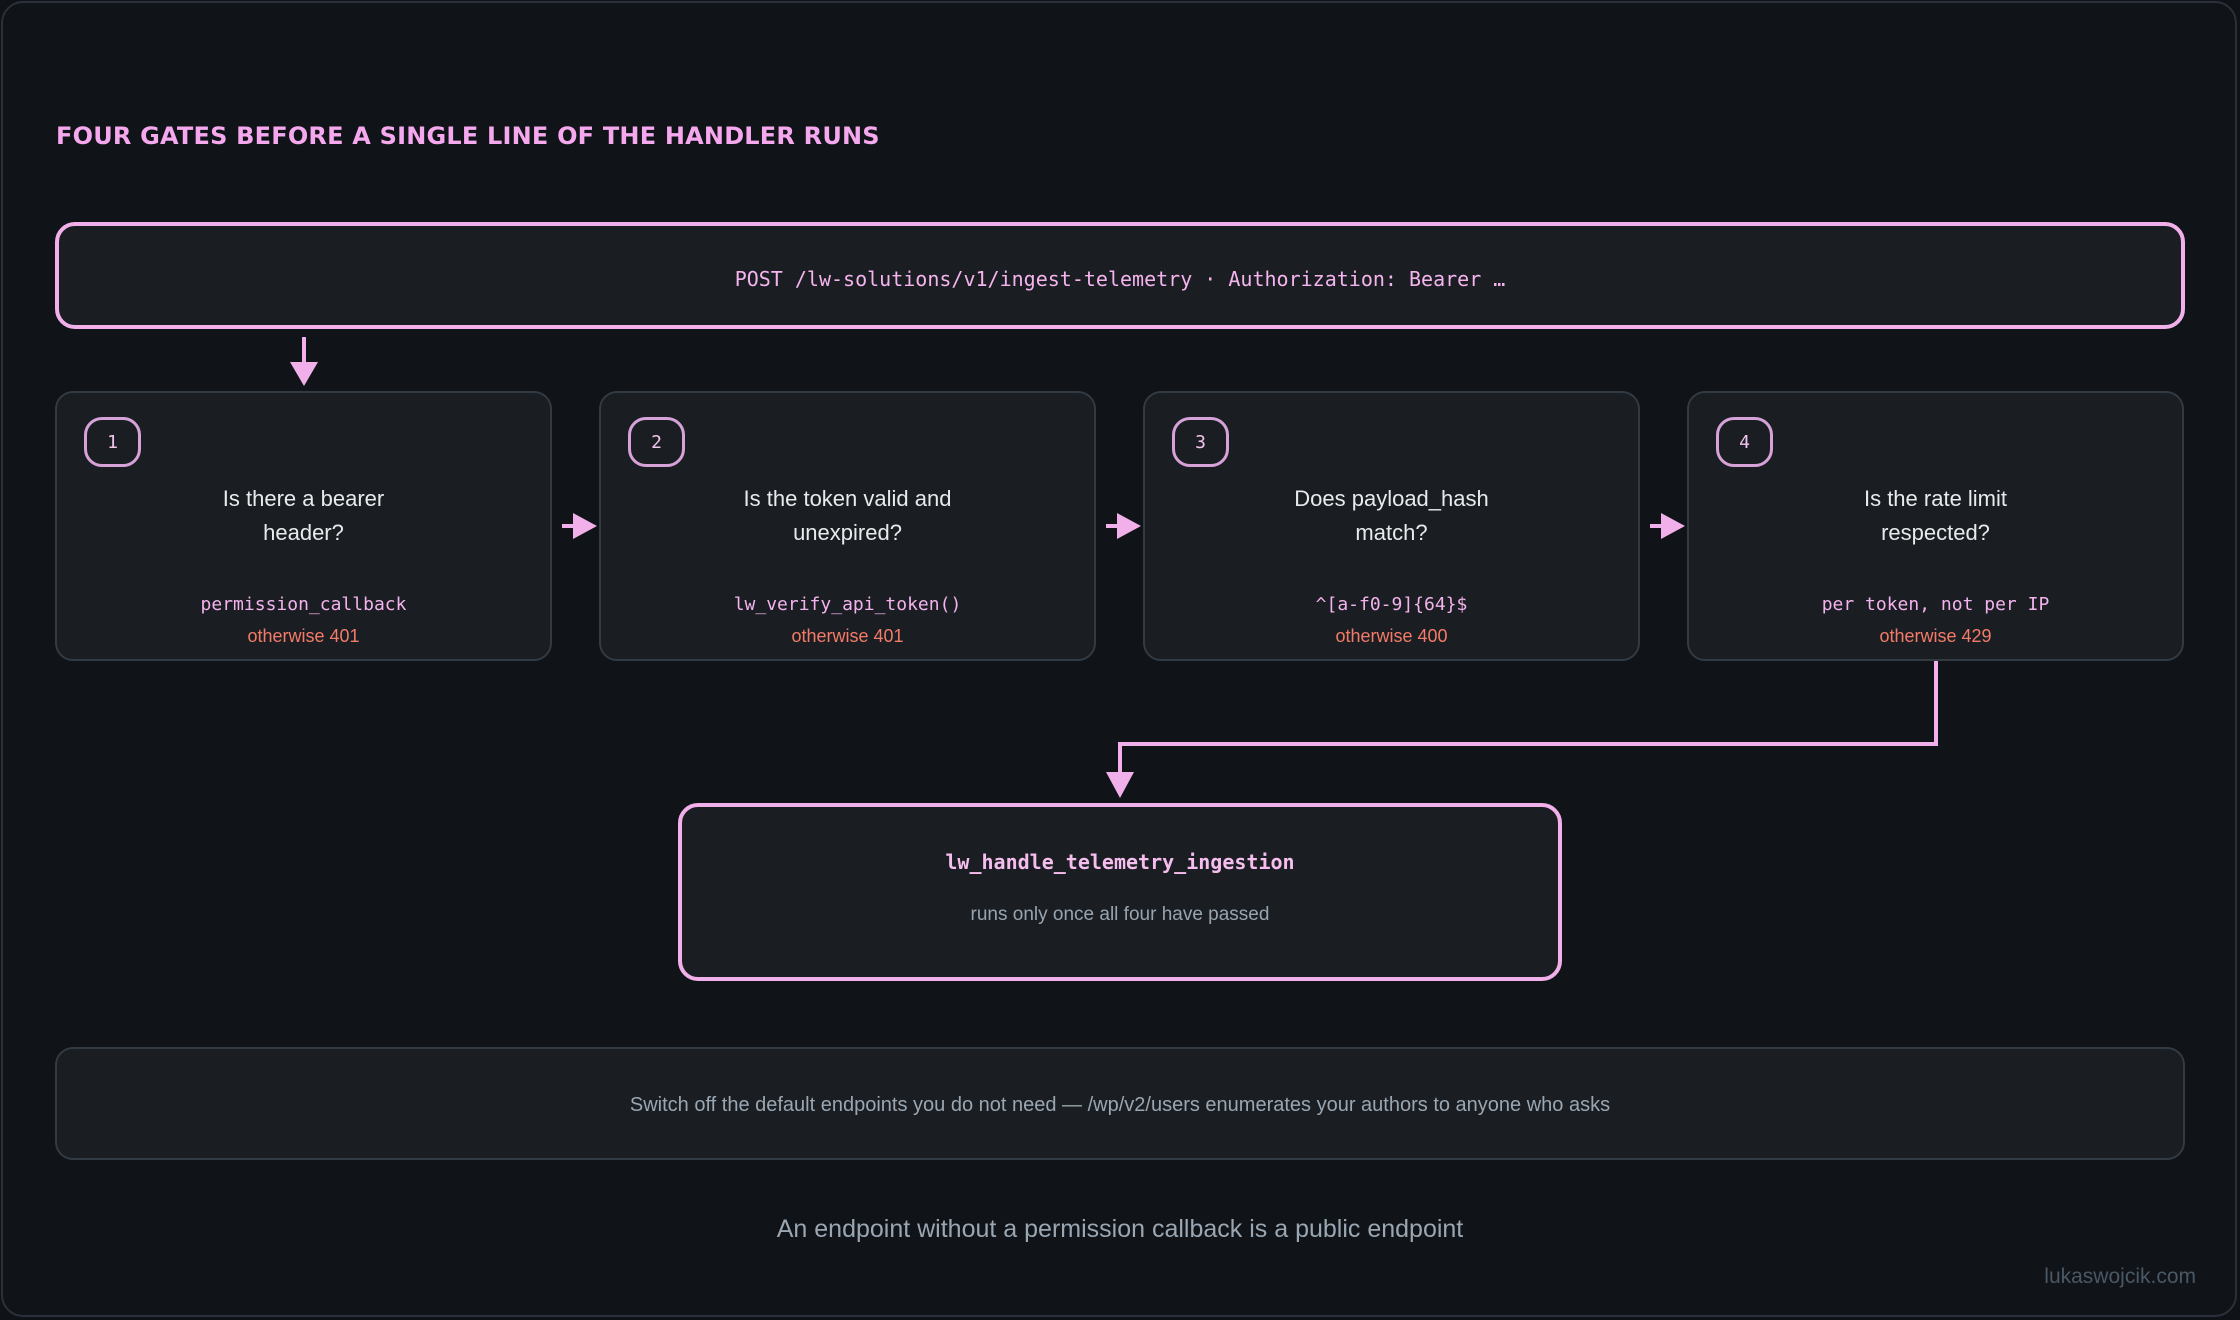 Image resolution: width=2240 pixels, height=1320 pixels. I want to click on handler-note: runs only once all four have passed, so click(1120, 914).